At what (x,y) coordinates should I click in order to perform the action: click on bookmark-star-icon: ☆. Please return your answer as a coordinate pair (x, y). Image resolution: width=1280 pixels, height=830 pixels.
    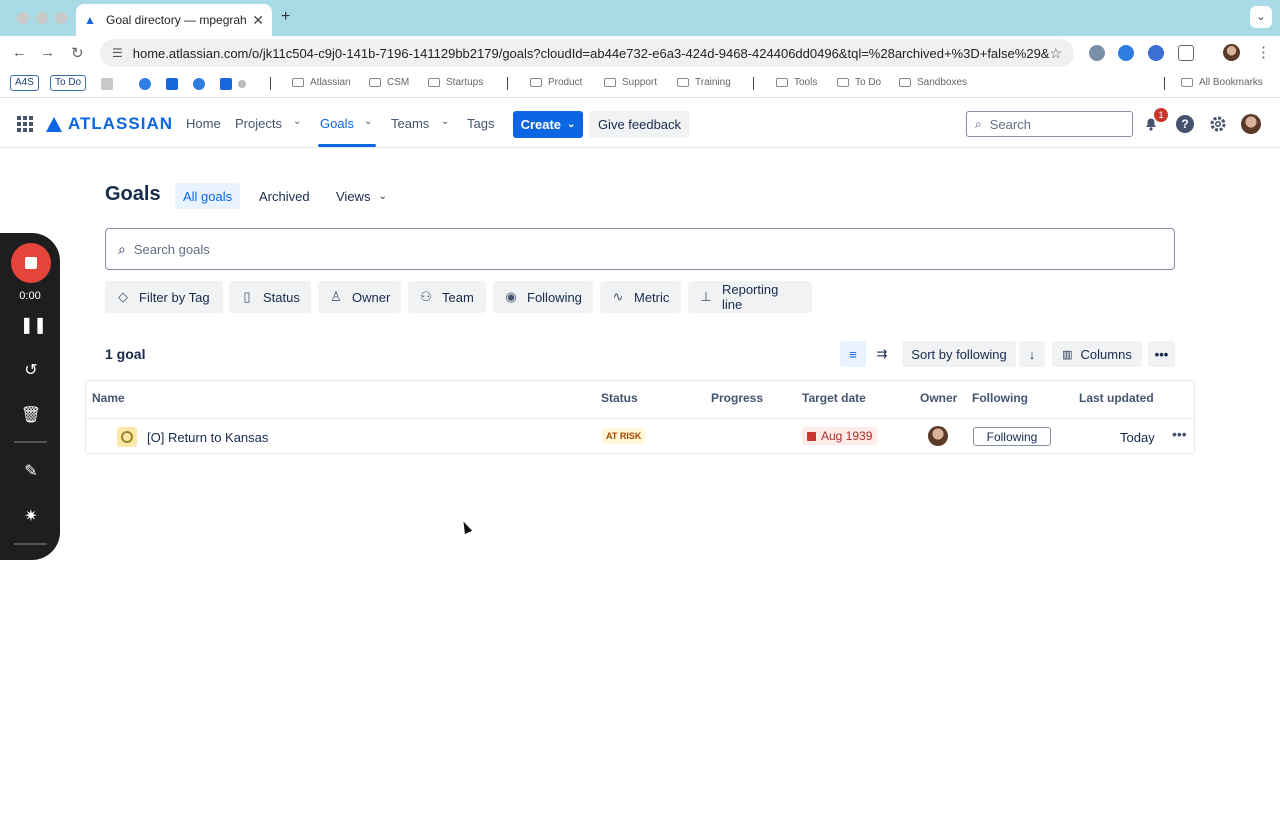
    Looking at the image, I should click on (1055, 53).